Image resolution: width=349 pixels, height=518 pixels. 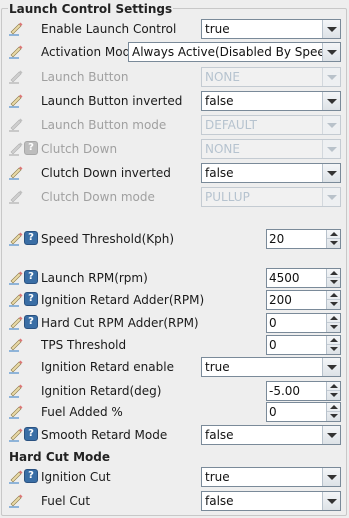 What do you see at coordinates (303, 412) in the screenshot?
I see `fuel-added-spinner: 0` at bounding box center [303, 412].